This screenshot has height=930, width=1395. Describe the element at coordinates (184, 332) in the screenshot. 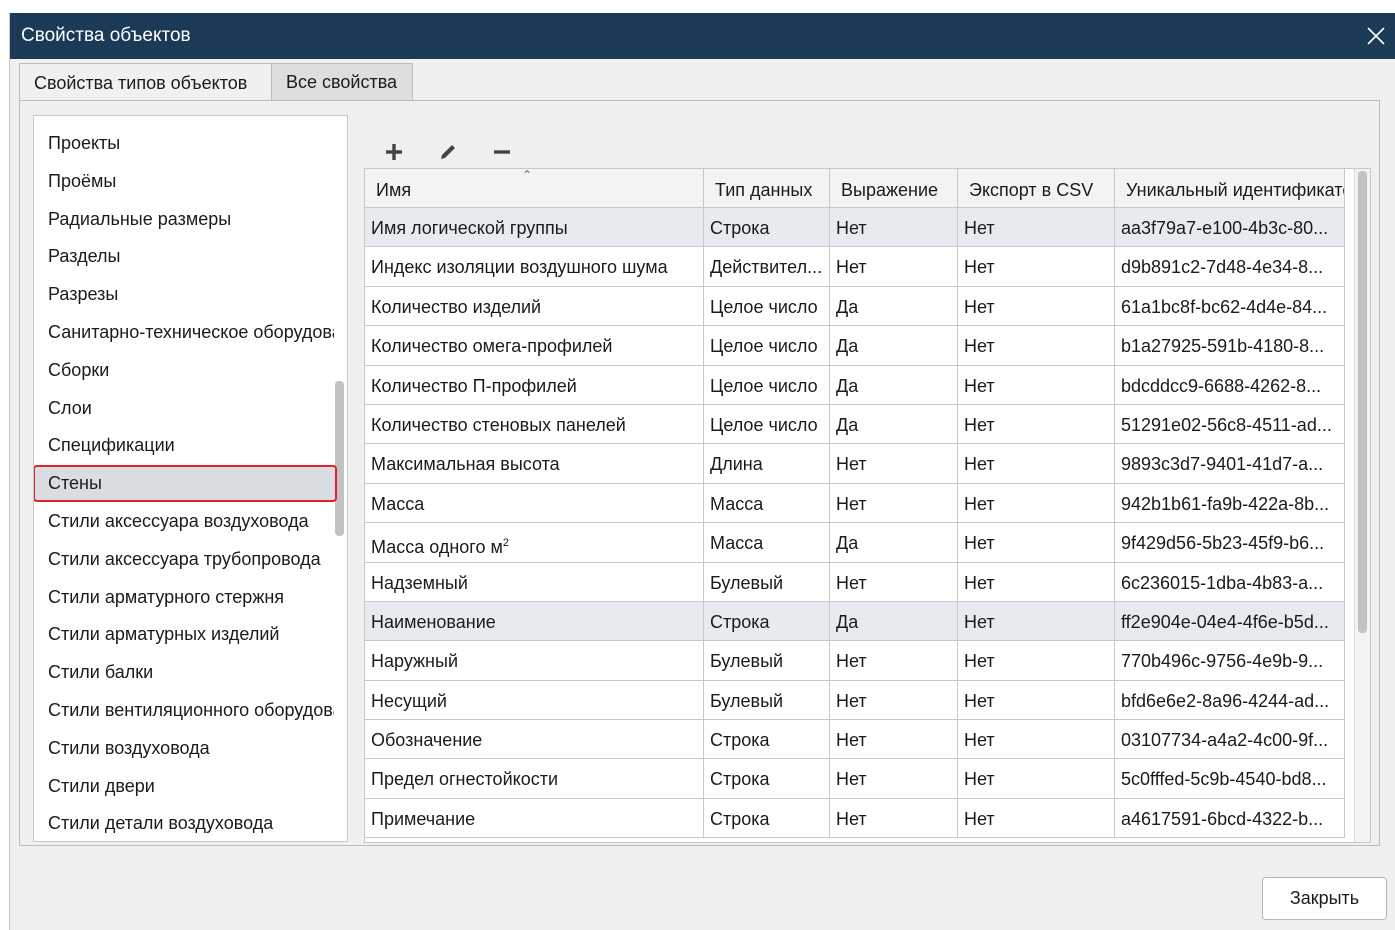

I see `list-item: Санитарно-техническое оборудование` at that location.